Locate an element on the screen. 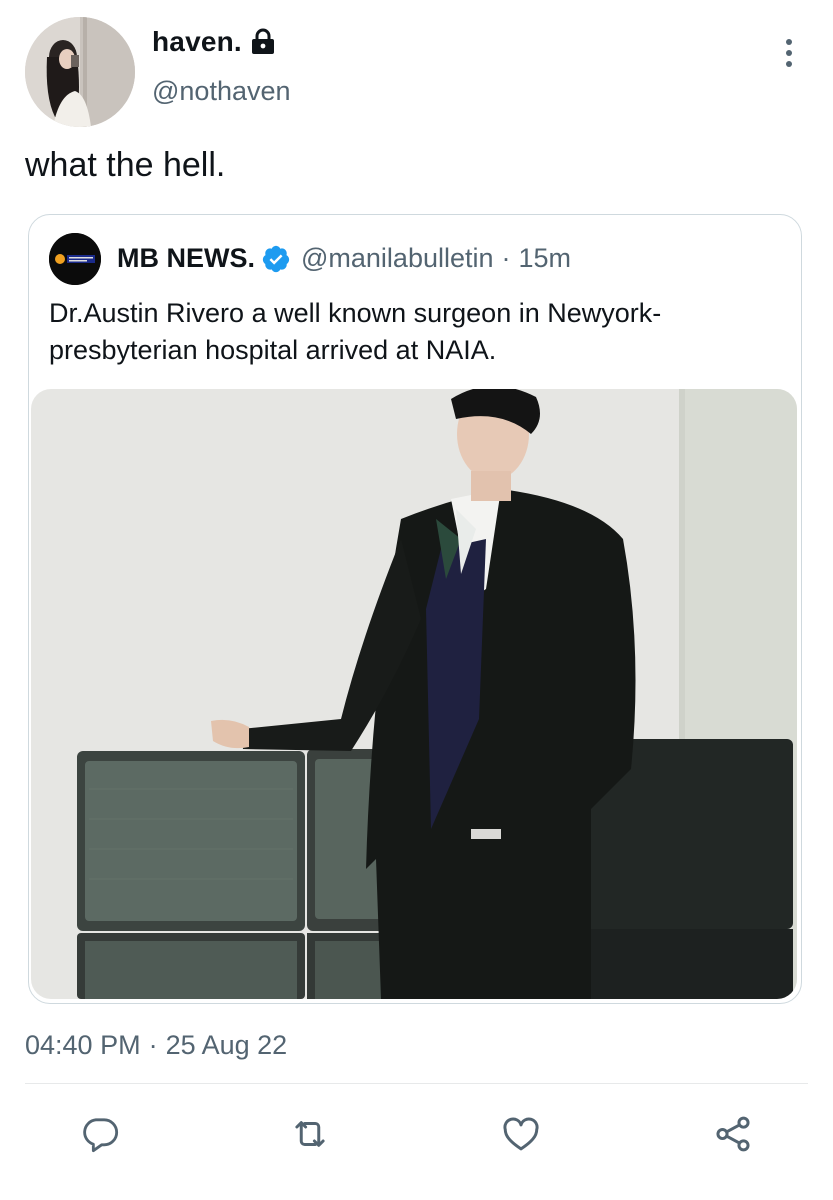  share-icon is located at coordinates (733, 1134).